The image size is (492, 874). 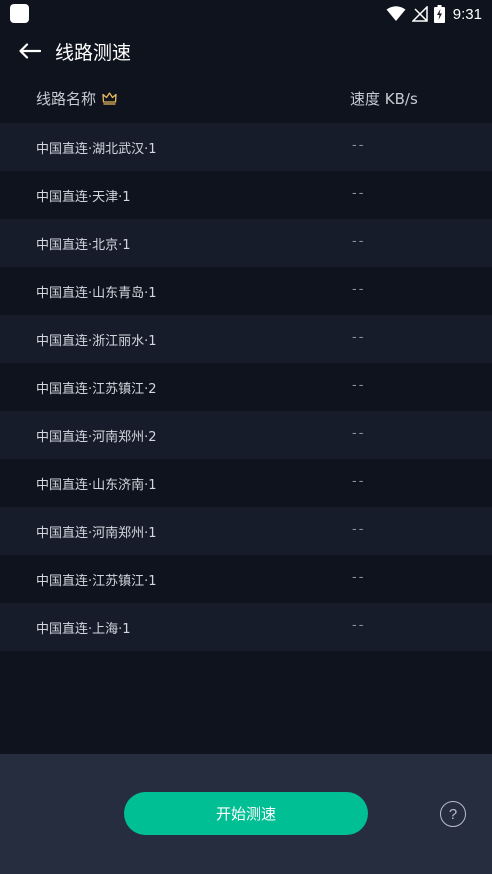 What do you see at coordinates (96, 581) in the screenshot?
I see `row-name: 中国直连·江苏镇江·1` at bounding box center [96, 581].